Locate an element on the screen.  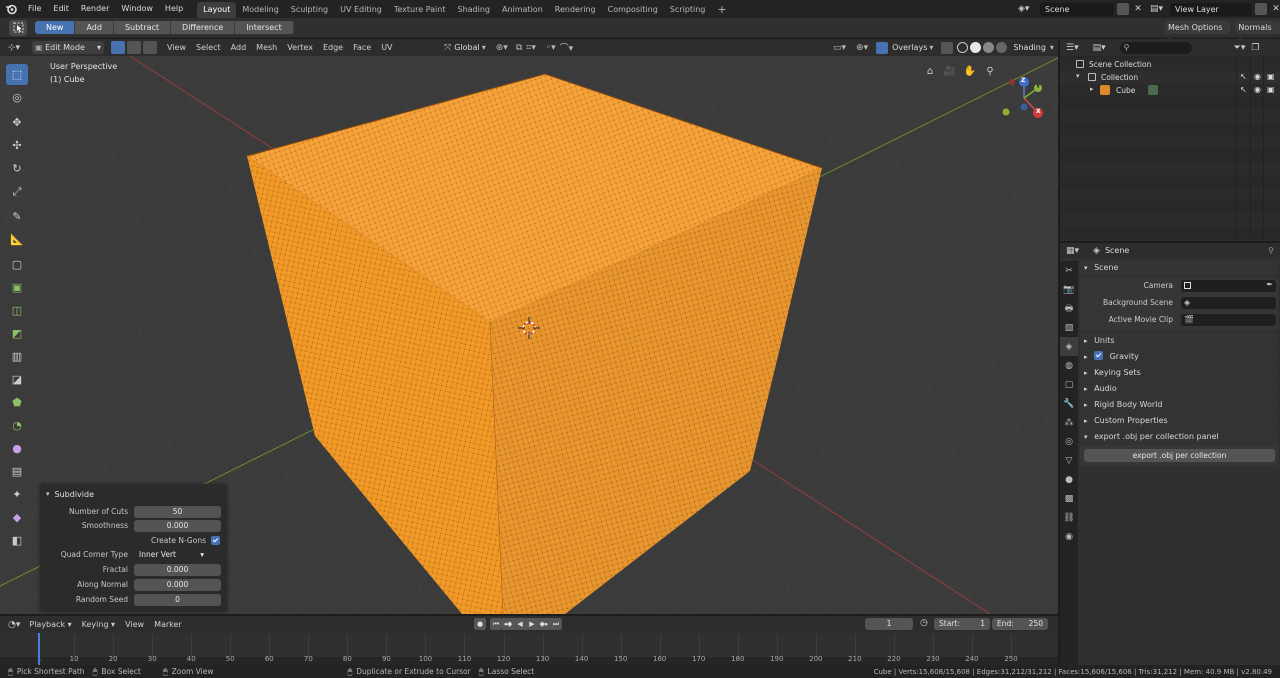
shear-tool-icon: ◆ is located at coordinates (17, 517).